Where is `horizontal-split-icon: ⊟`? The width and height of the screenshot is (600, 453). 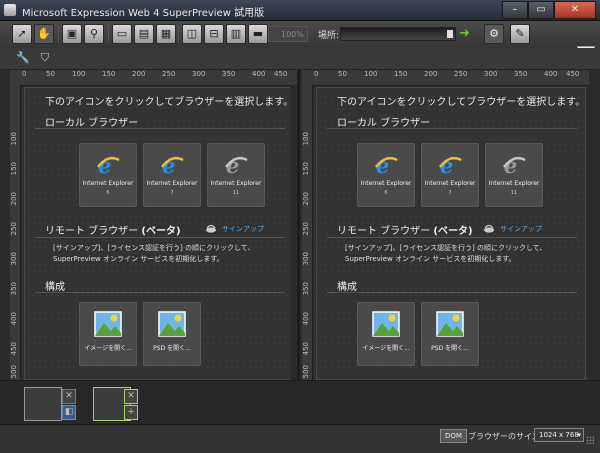 horizontal-split-icon: ⊟ is located at coordinates (214, 34).